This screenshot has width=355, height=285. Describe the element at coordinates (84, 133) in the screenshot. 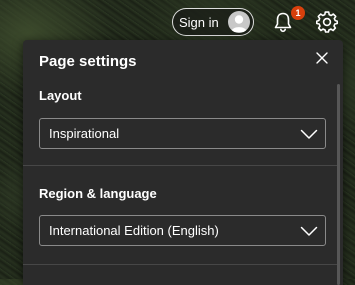

I see `layout-select-value: Inspirational` at that location.